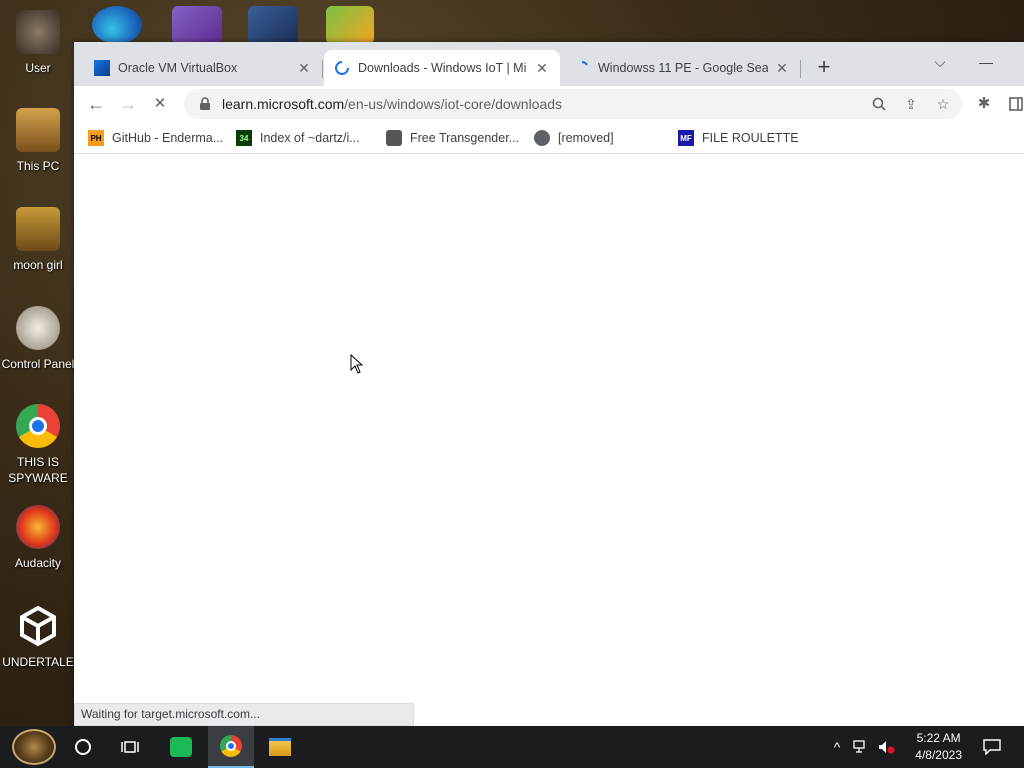  I want to click on hxd-icon, so click(350, 25).